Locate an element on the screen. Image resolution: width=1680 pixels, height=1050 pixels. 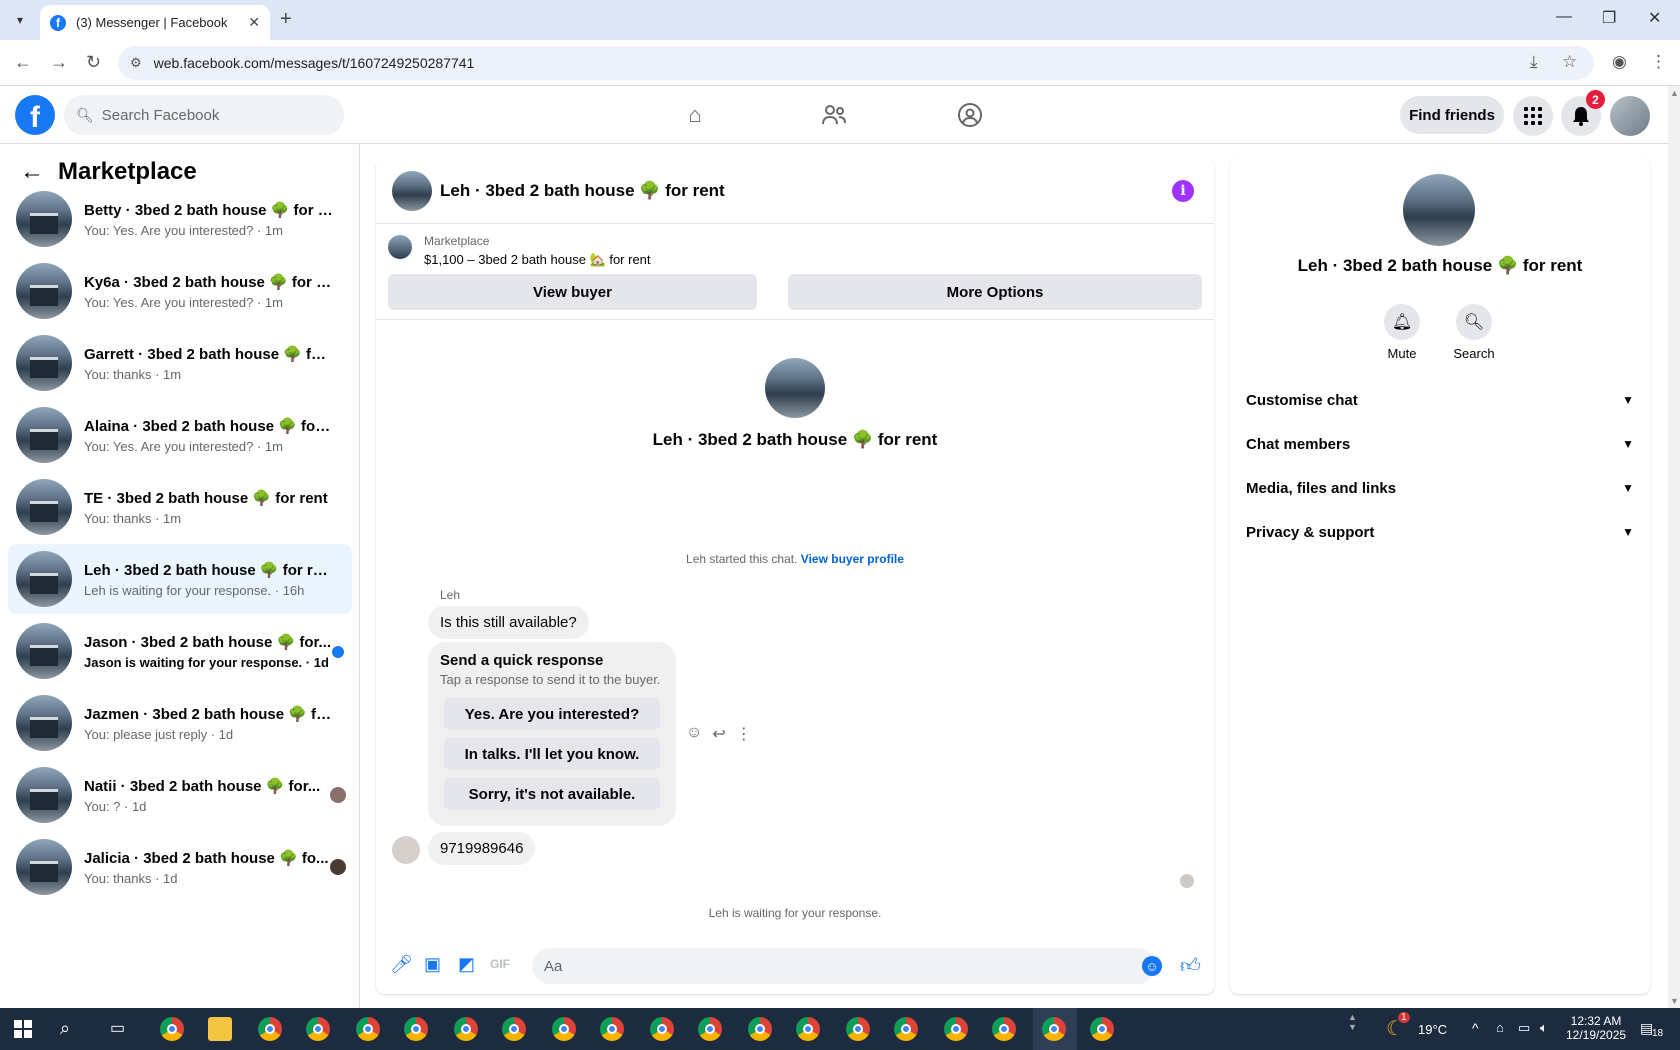
mute-button: 🔔︎ Mute is located at coordinates (1402, 332).